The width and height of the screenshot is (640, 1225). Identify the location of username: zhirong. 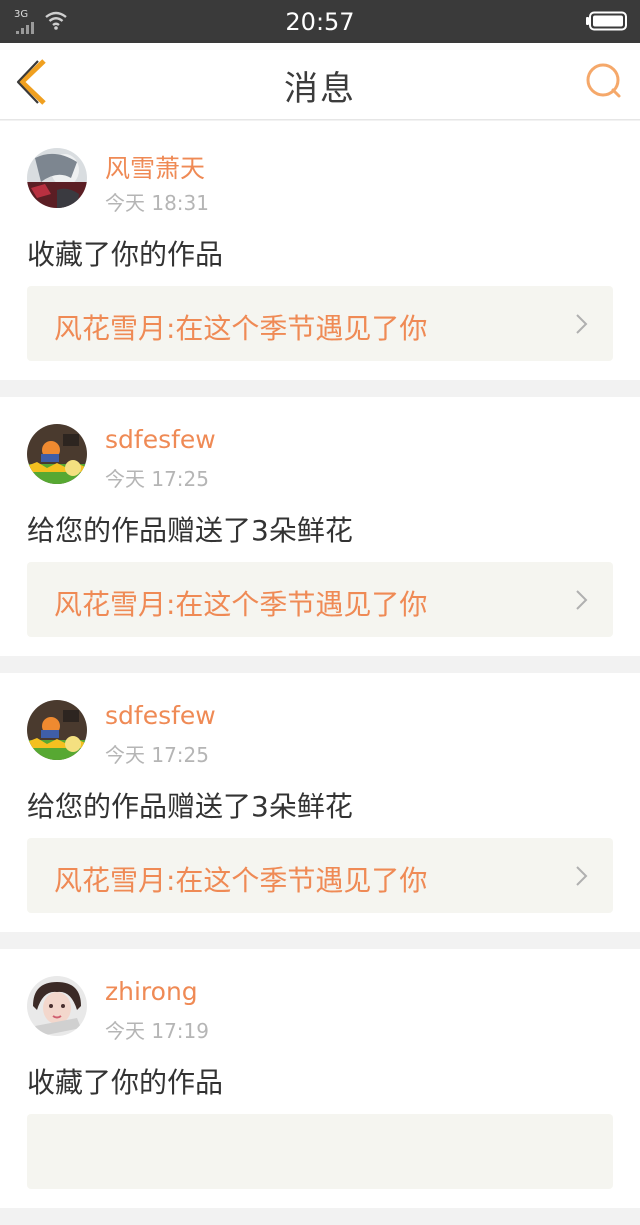
(151, 991).